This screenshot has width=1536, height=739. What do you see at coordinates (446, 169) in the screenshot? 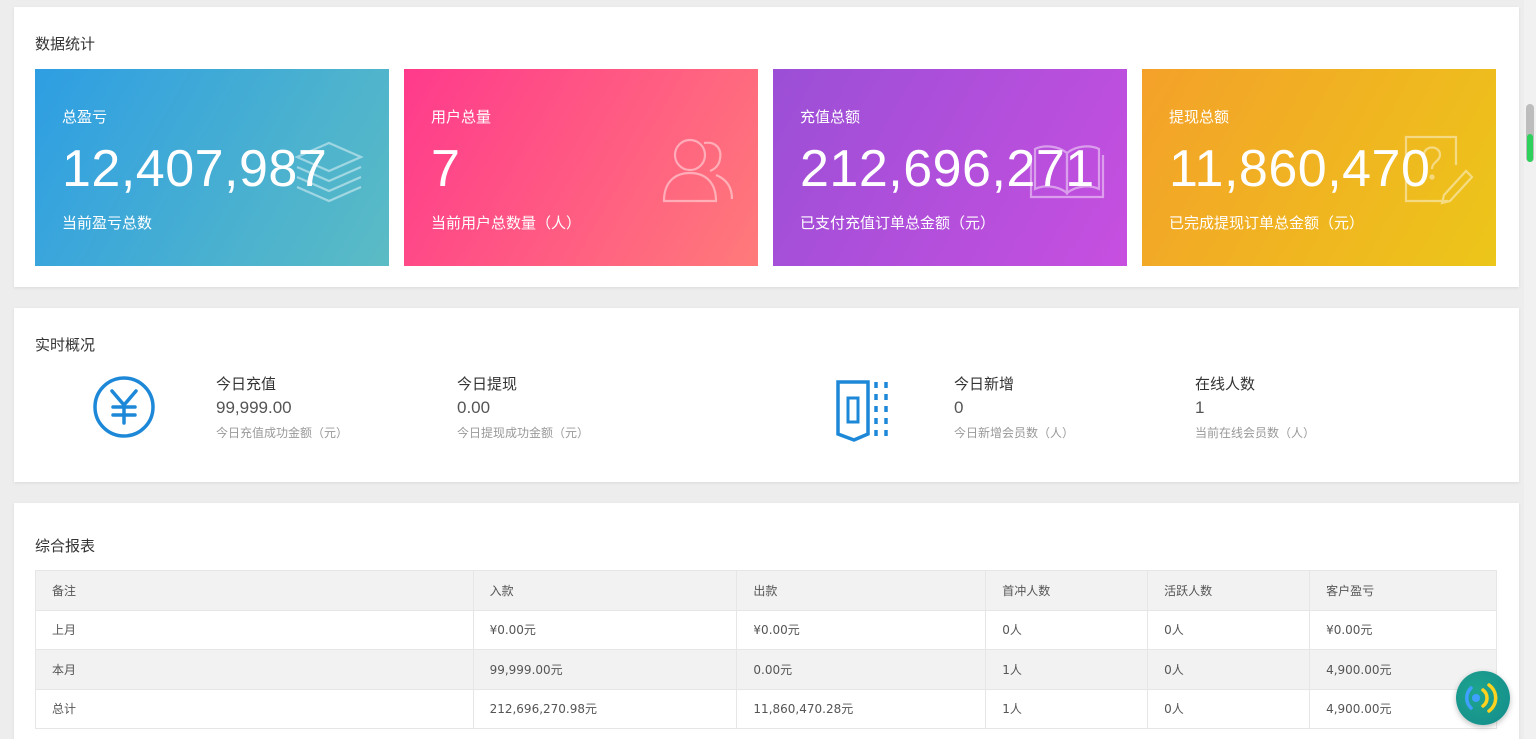
I see `card-value: 7` at bounding box center [446, 169].